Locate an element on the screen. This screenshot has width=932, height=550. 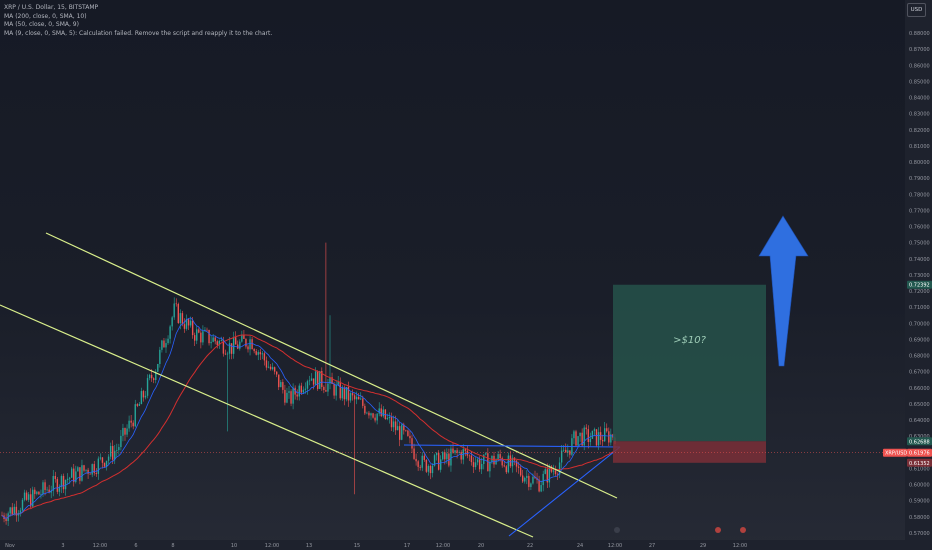
earnings-event-icon is located at coordinates (617, 530).